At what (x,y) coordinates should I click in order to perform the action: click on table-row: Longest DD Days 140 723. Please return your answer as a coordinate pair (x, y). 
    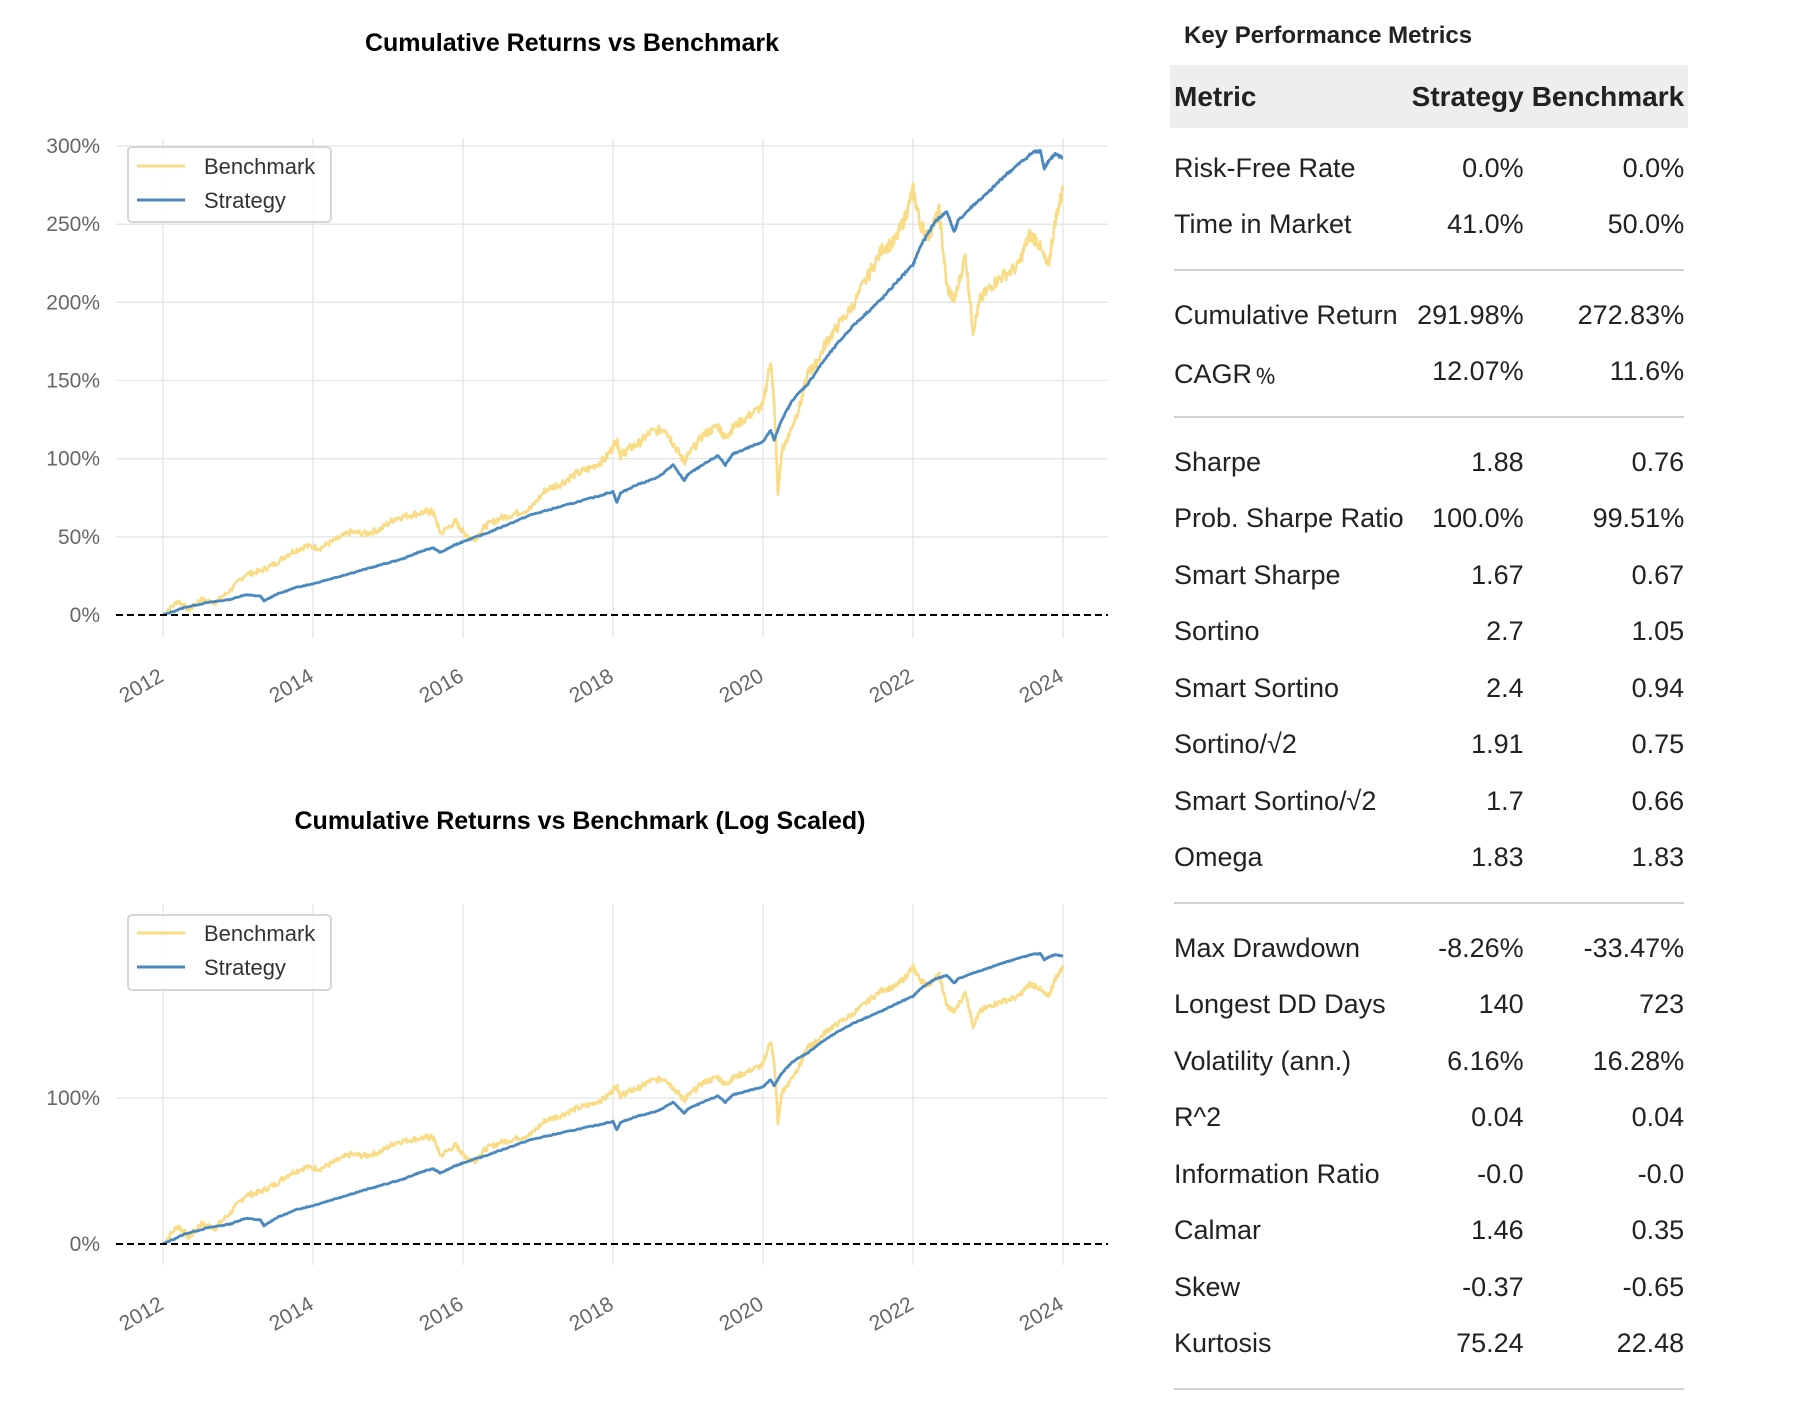
    Looking at the image, I should click on (1429, 1005).